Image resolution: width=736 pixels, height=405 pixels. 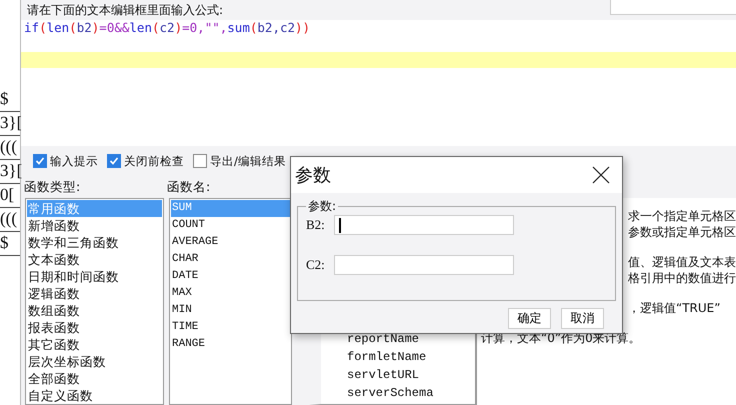 I want to click on function-name-item: AVERAGE, so click(x=230, y=242).